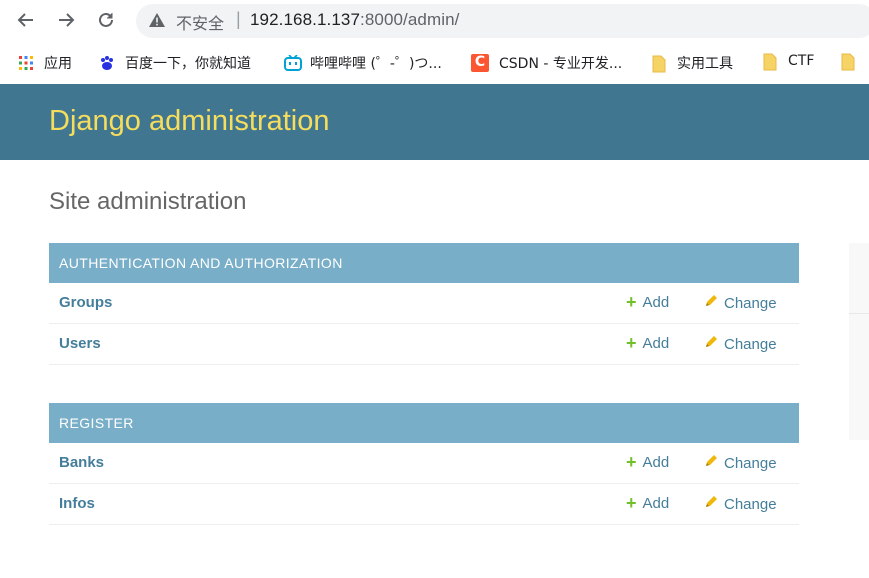 The width and height of the screenshot is (869, 578). What do you see at coordinates (148, 201) in the screenshot?
I see `page-title: Site administration` at bounding box center [148, 201].